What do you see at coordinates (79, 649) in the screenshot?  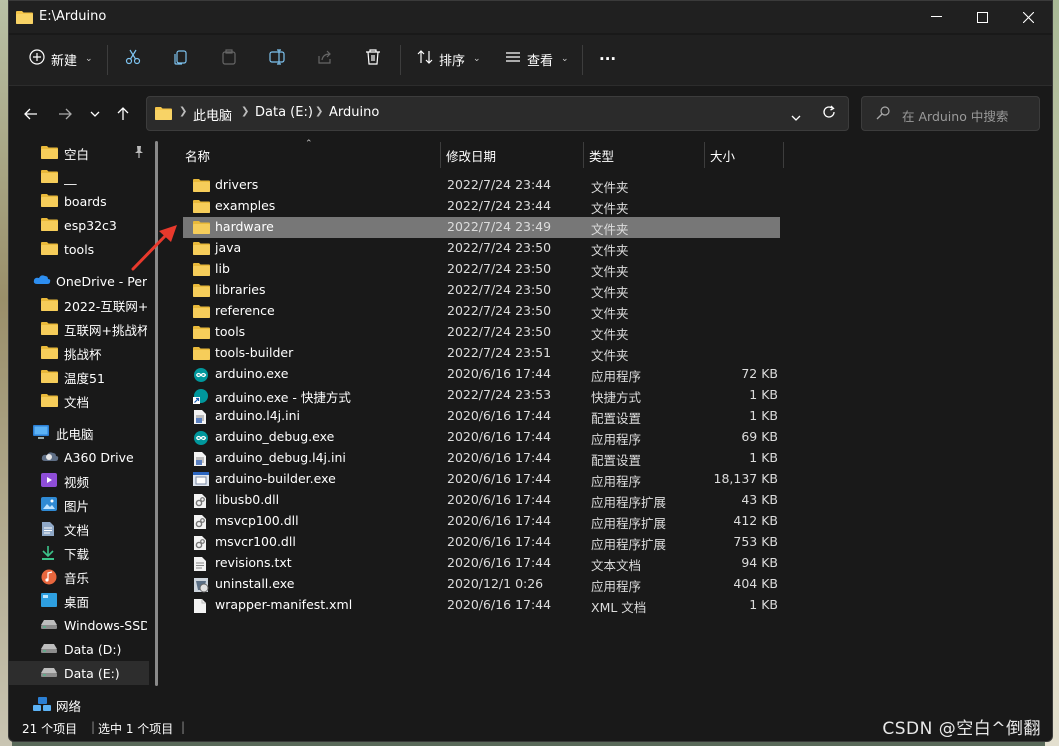 I see `sidebar-item: Data (D:)` at bounding box center [79, 649].